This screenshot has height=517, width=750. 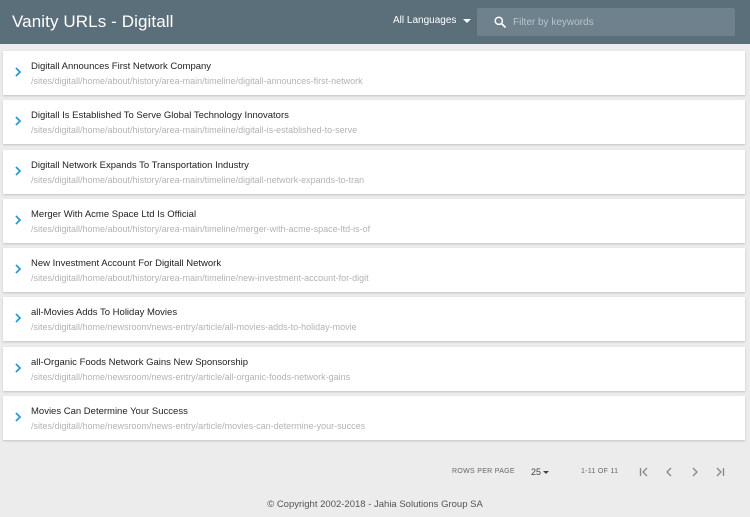 I want to click on page-range: 1-11 OF 11, so click(x=600, y=471).